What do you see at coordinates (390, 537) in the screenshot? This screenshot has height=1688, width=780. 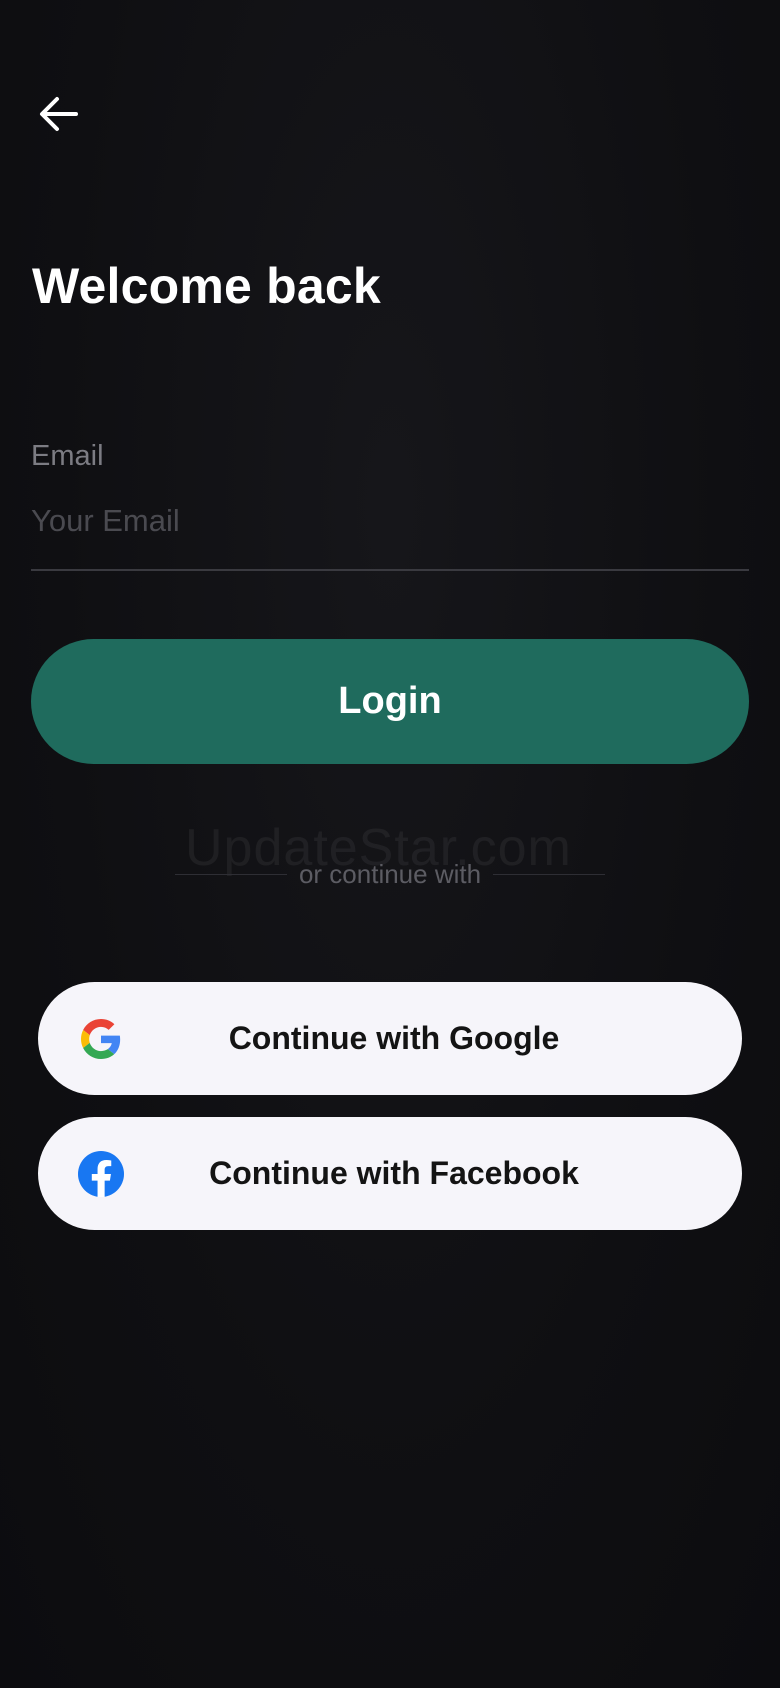 I see `email-input` at bounding box center [390, 537].